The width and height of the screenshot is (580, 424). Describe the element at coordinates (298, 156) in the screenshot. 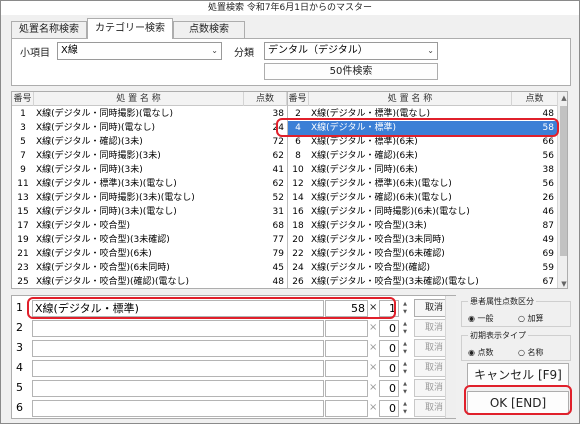

I see `cell-number: 8` at that location.